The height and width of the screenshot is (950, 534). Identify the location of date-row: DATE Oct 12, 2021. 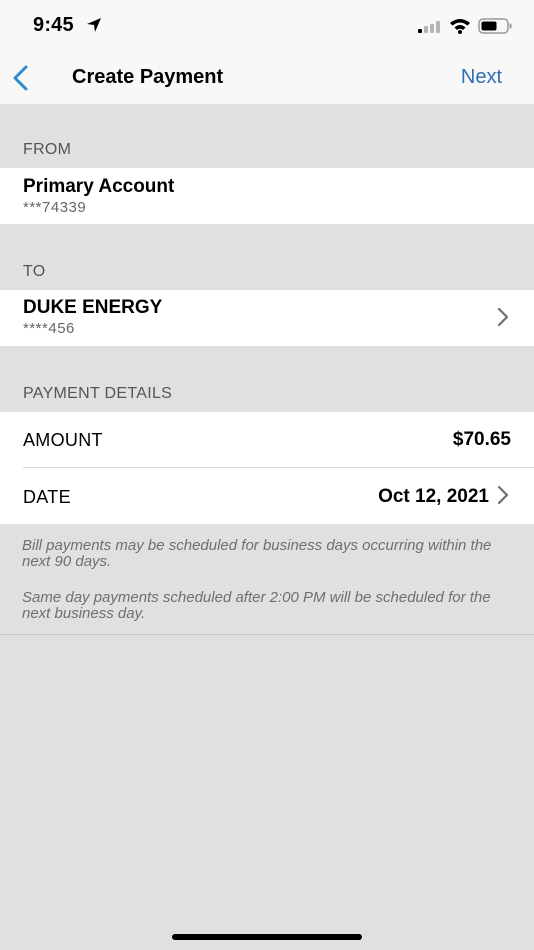
(267, 496).